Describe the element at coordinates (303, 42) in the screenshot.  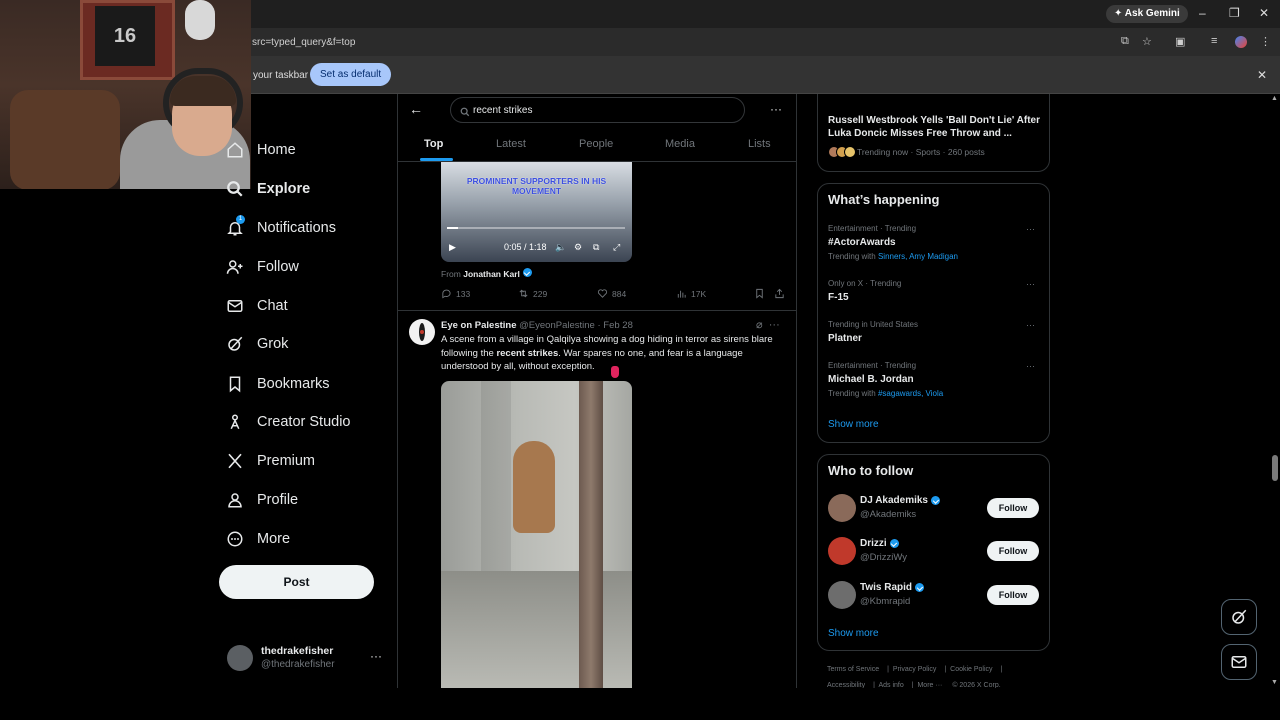
I see `url-text: src=typed_query&f=top` at that location.